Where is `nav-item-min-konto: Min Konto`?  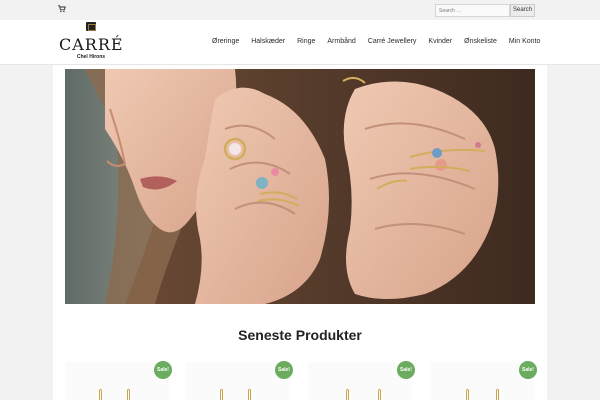
nav-item-min-konto: Min Konto is located at coordinates (525, 41).